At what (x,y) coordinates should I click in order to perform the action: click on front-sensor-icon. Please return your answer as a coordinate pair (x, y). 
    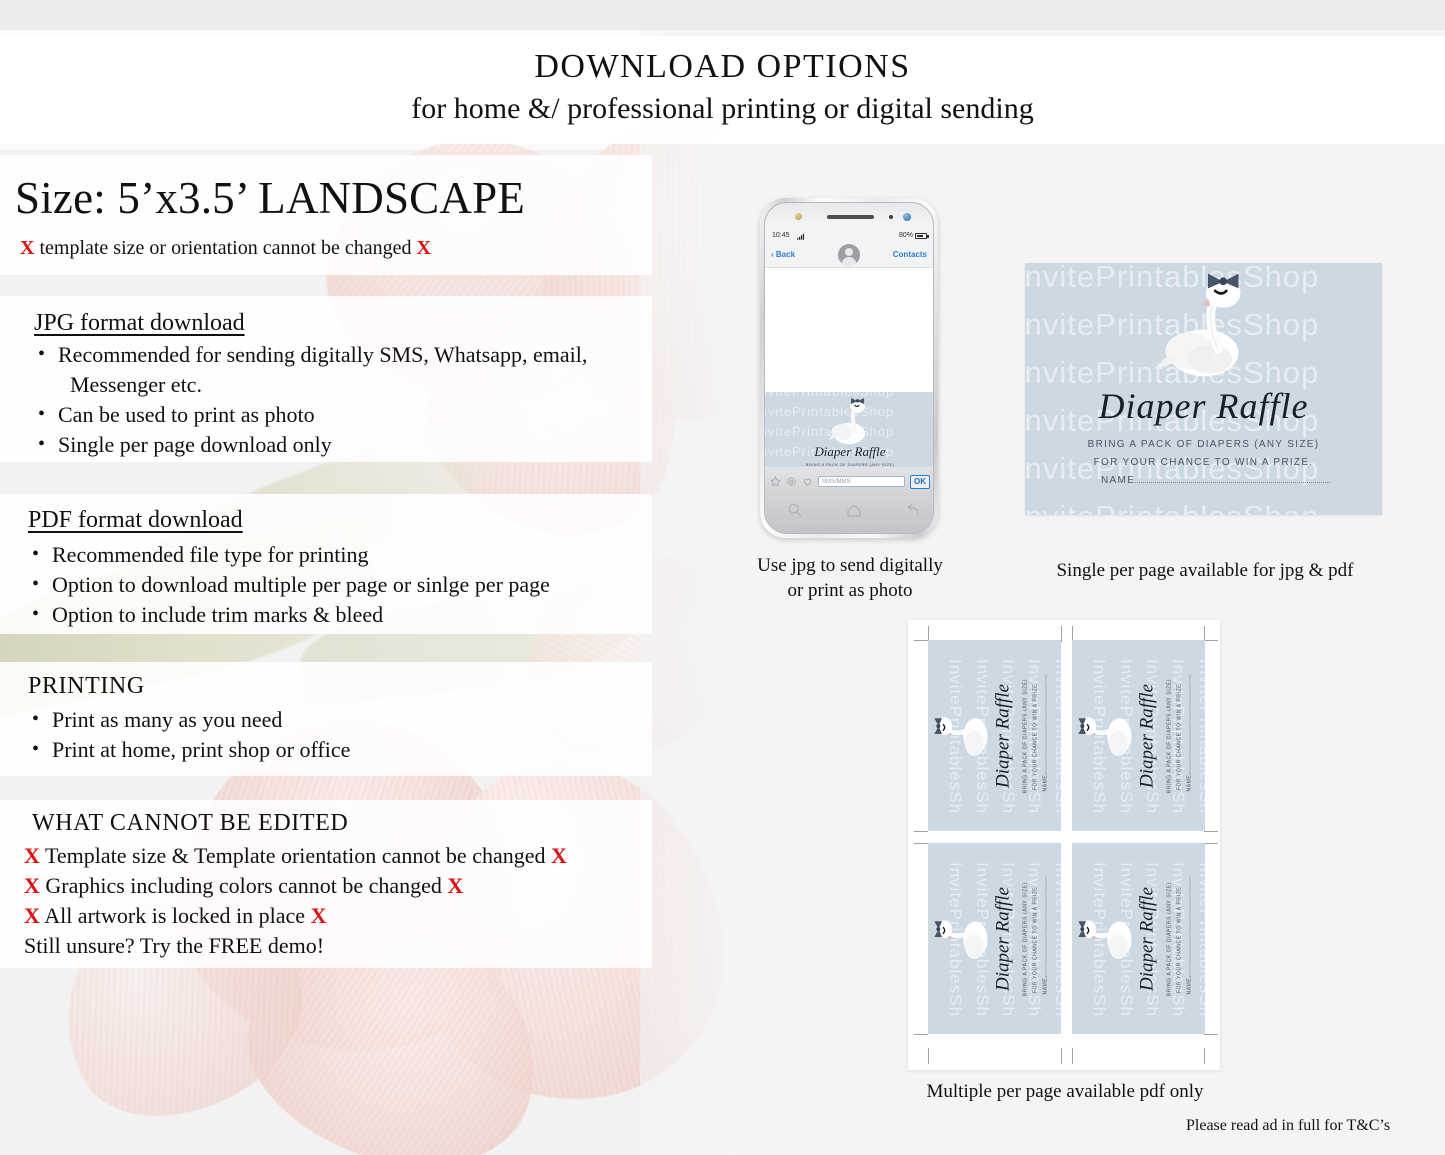
    Looking at the image, I should click on (798, 216).